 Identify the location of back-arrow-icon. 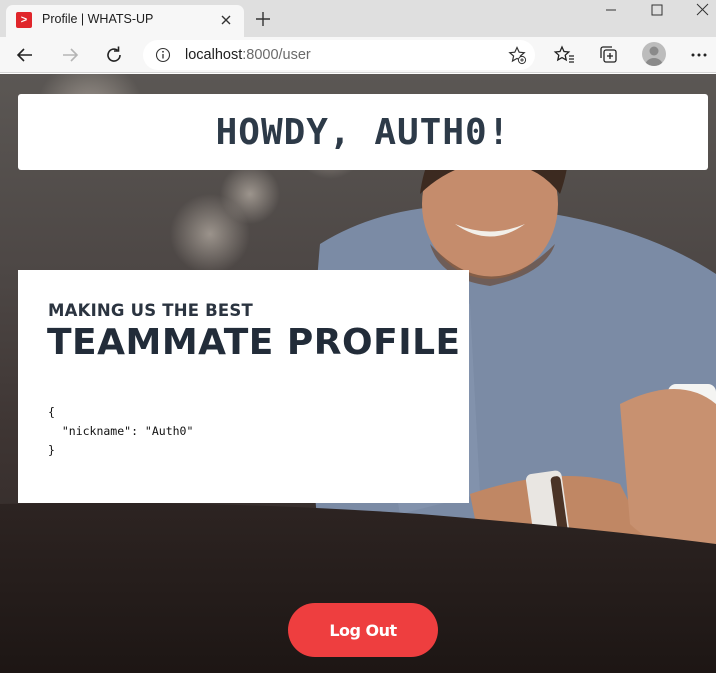
(25, 55).